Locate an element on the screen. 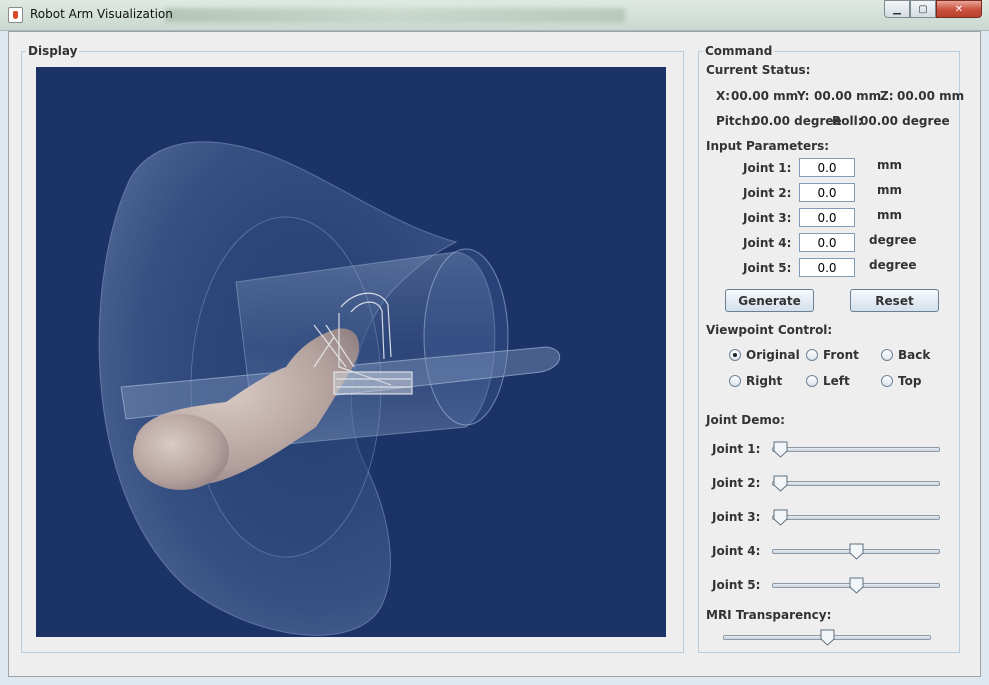 The height and width of the screenshot is (685, 989). demo-joint-2-slider is located at coordinates (856, 483).